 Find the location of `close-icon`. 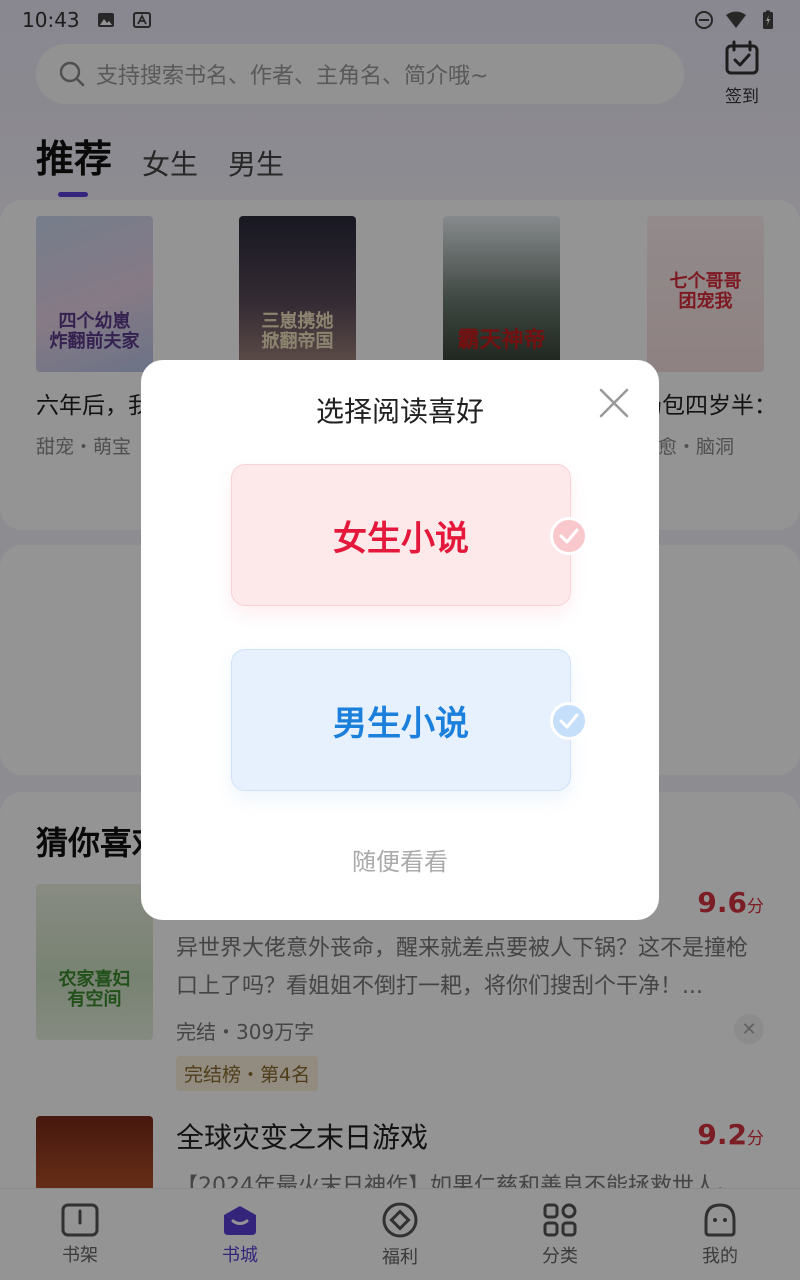

close-icon is located at coordinates (614, 403).